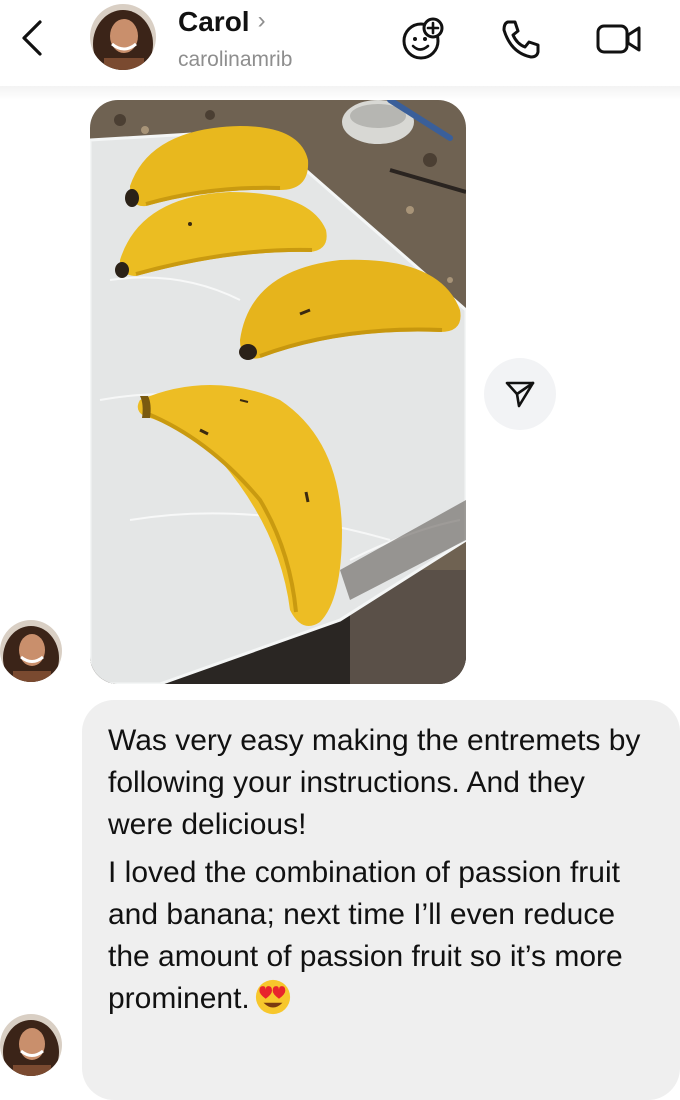 This screenshot has height=1100, width=680. What do you see at coordinates (123, 37) in the screenshot?
I see `contact-avatar` at bounding box center [123, 37].